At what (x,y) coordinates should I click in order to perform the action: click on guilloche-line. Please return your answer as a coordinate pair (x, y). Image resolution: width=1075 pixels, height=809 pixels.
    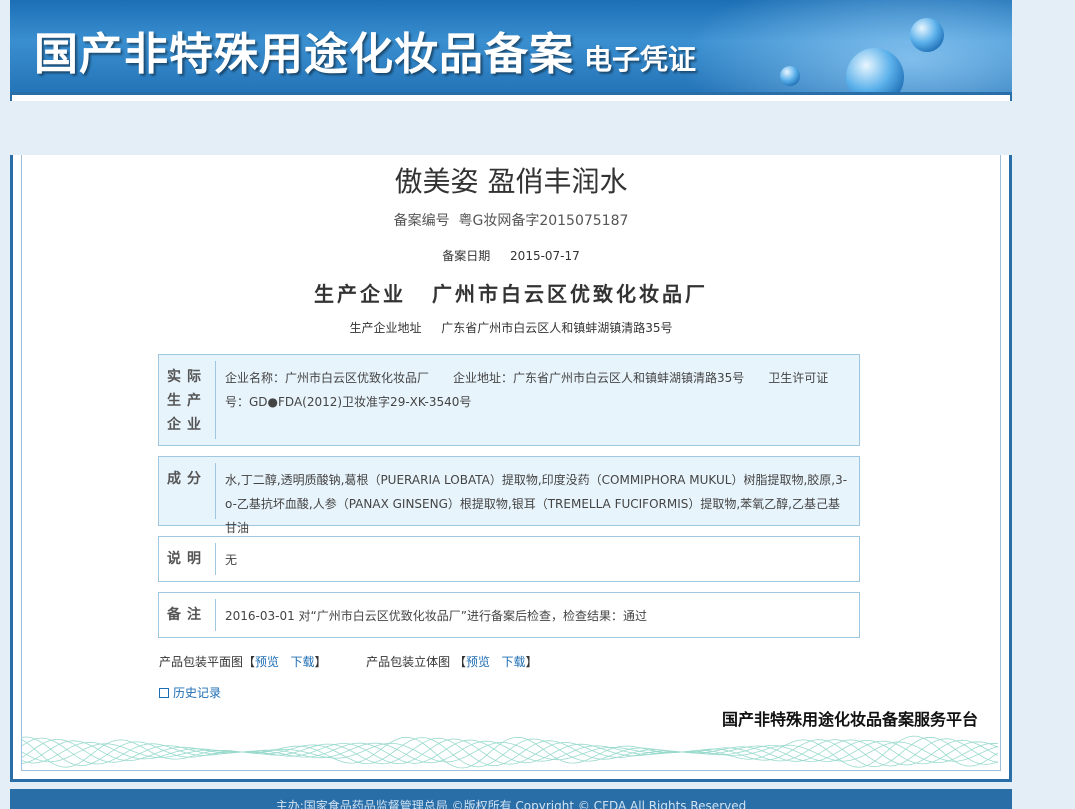
    Looking at the image, I should click on (510, 752).